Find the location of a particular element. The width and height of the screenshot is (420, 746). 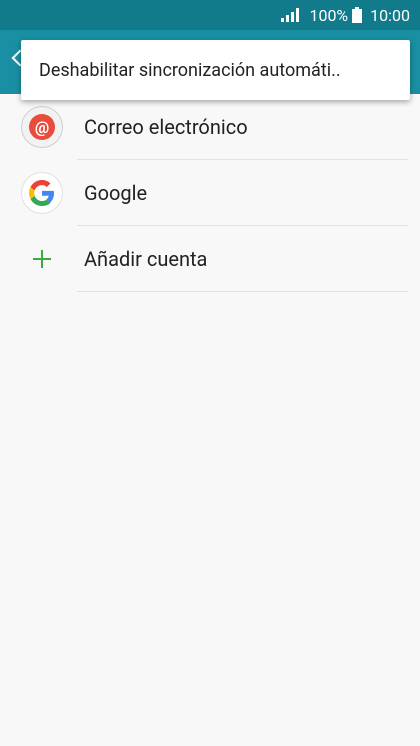

email-icon: @ is located at coordinates (42, 127).